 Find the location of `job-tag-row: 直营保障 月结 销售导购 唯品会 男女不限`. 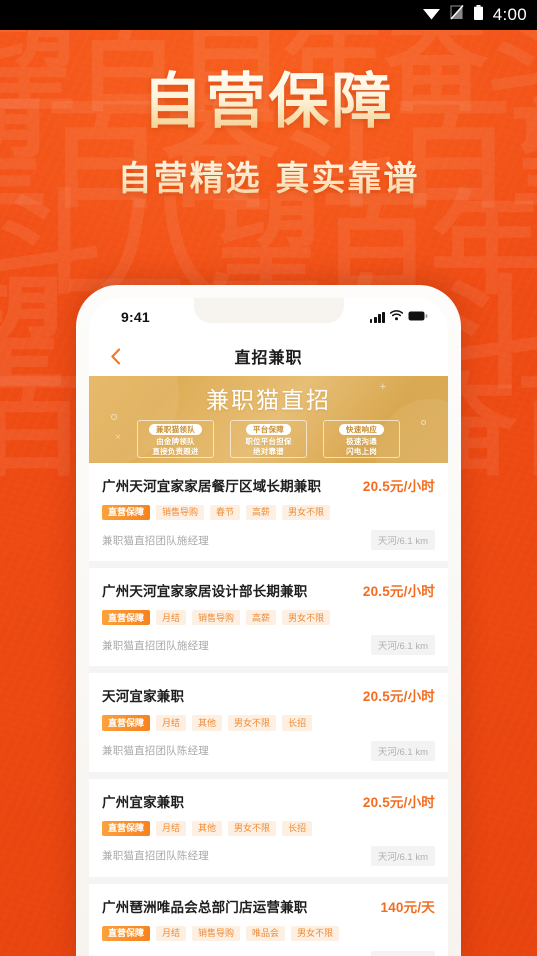

job-tag-row: 直营保障 月结 销售导购 唯品会 男女不限 is located at coordinates (268, 933).